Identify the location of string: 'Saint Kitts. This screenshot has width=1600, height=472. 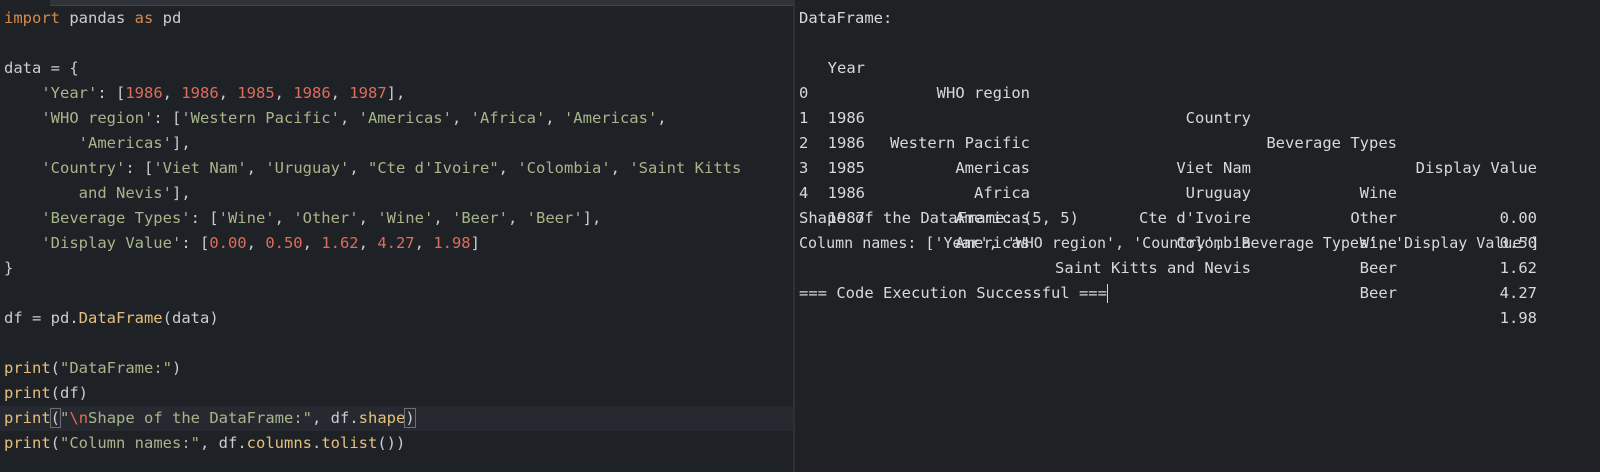
(685, 168).